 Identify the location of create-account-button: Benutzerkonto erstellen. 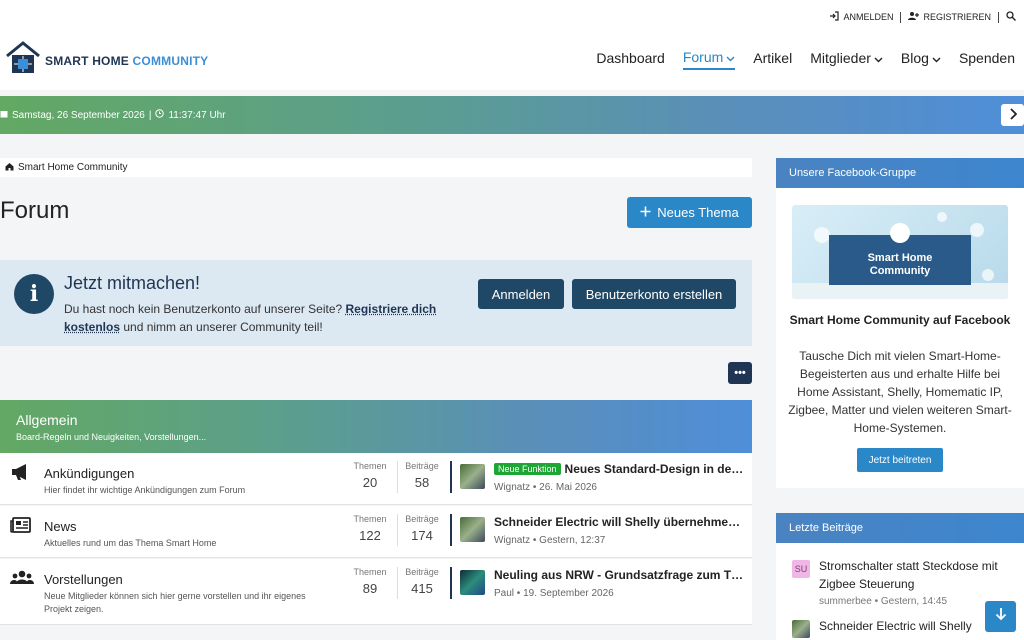
(654, 294).